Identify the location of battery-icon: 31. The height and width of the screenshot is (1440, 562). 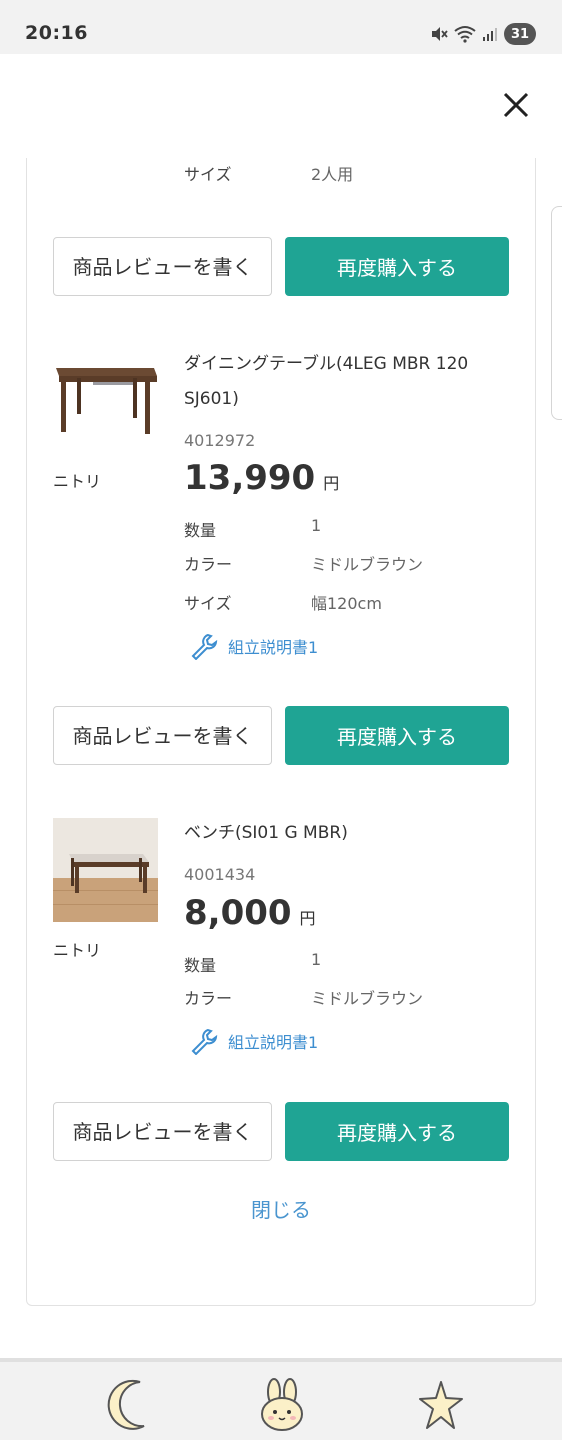
(520, 34).